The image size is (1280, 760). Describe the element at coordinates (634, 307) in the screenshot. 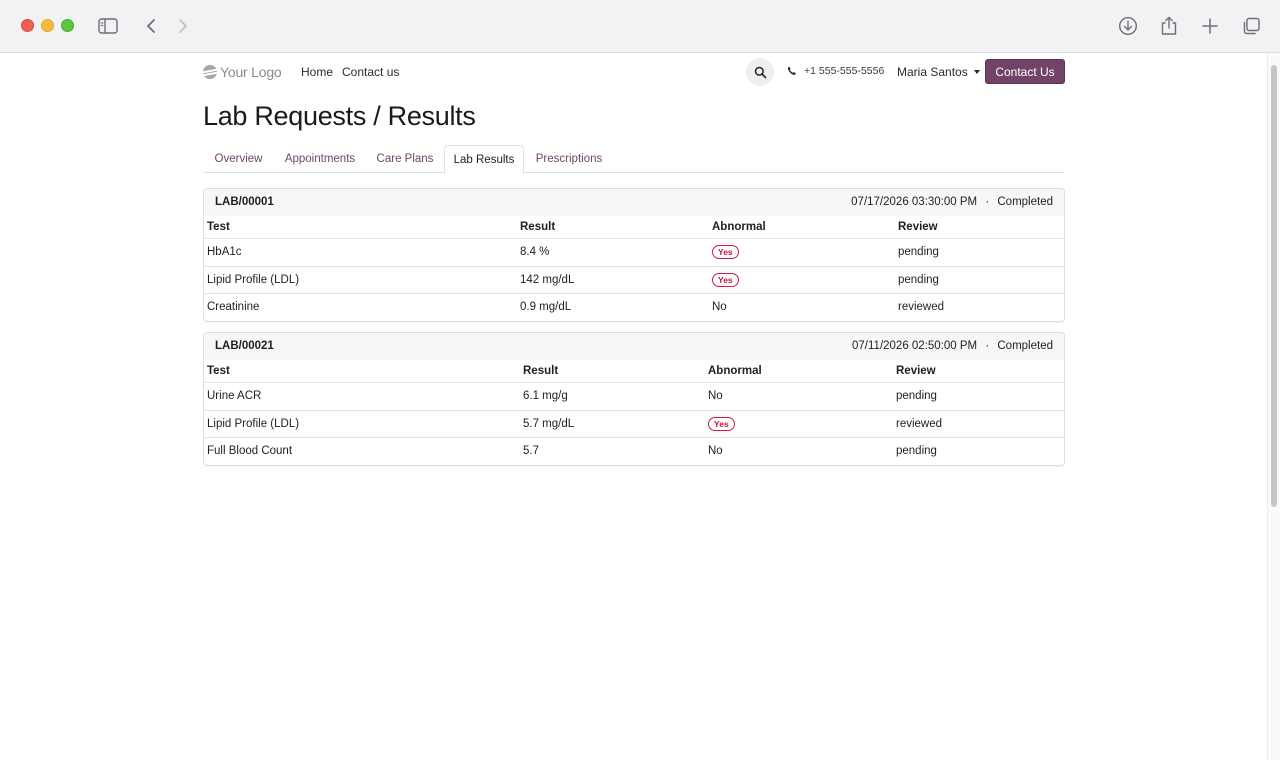

I see `table-row: Creatinine 0.9 mg/dL No reviewed` at that location.